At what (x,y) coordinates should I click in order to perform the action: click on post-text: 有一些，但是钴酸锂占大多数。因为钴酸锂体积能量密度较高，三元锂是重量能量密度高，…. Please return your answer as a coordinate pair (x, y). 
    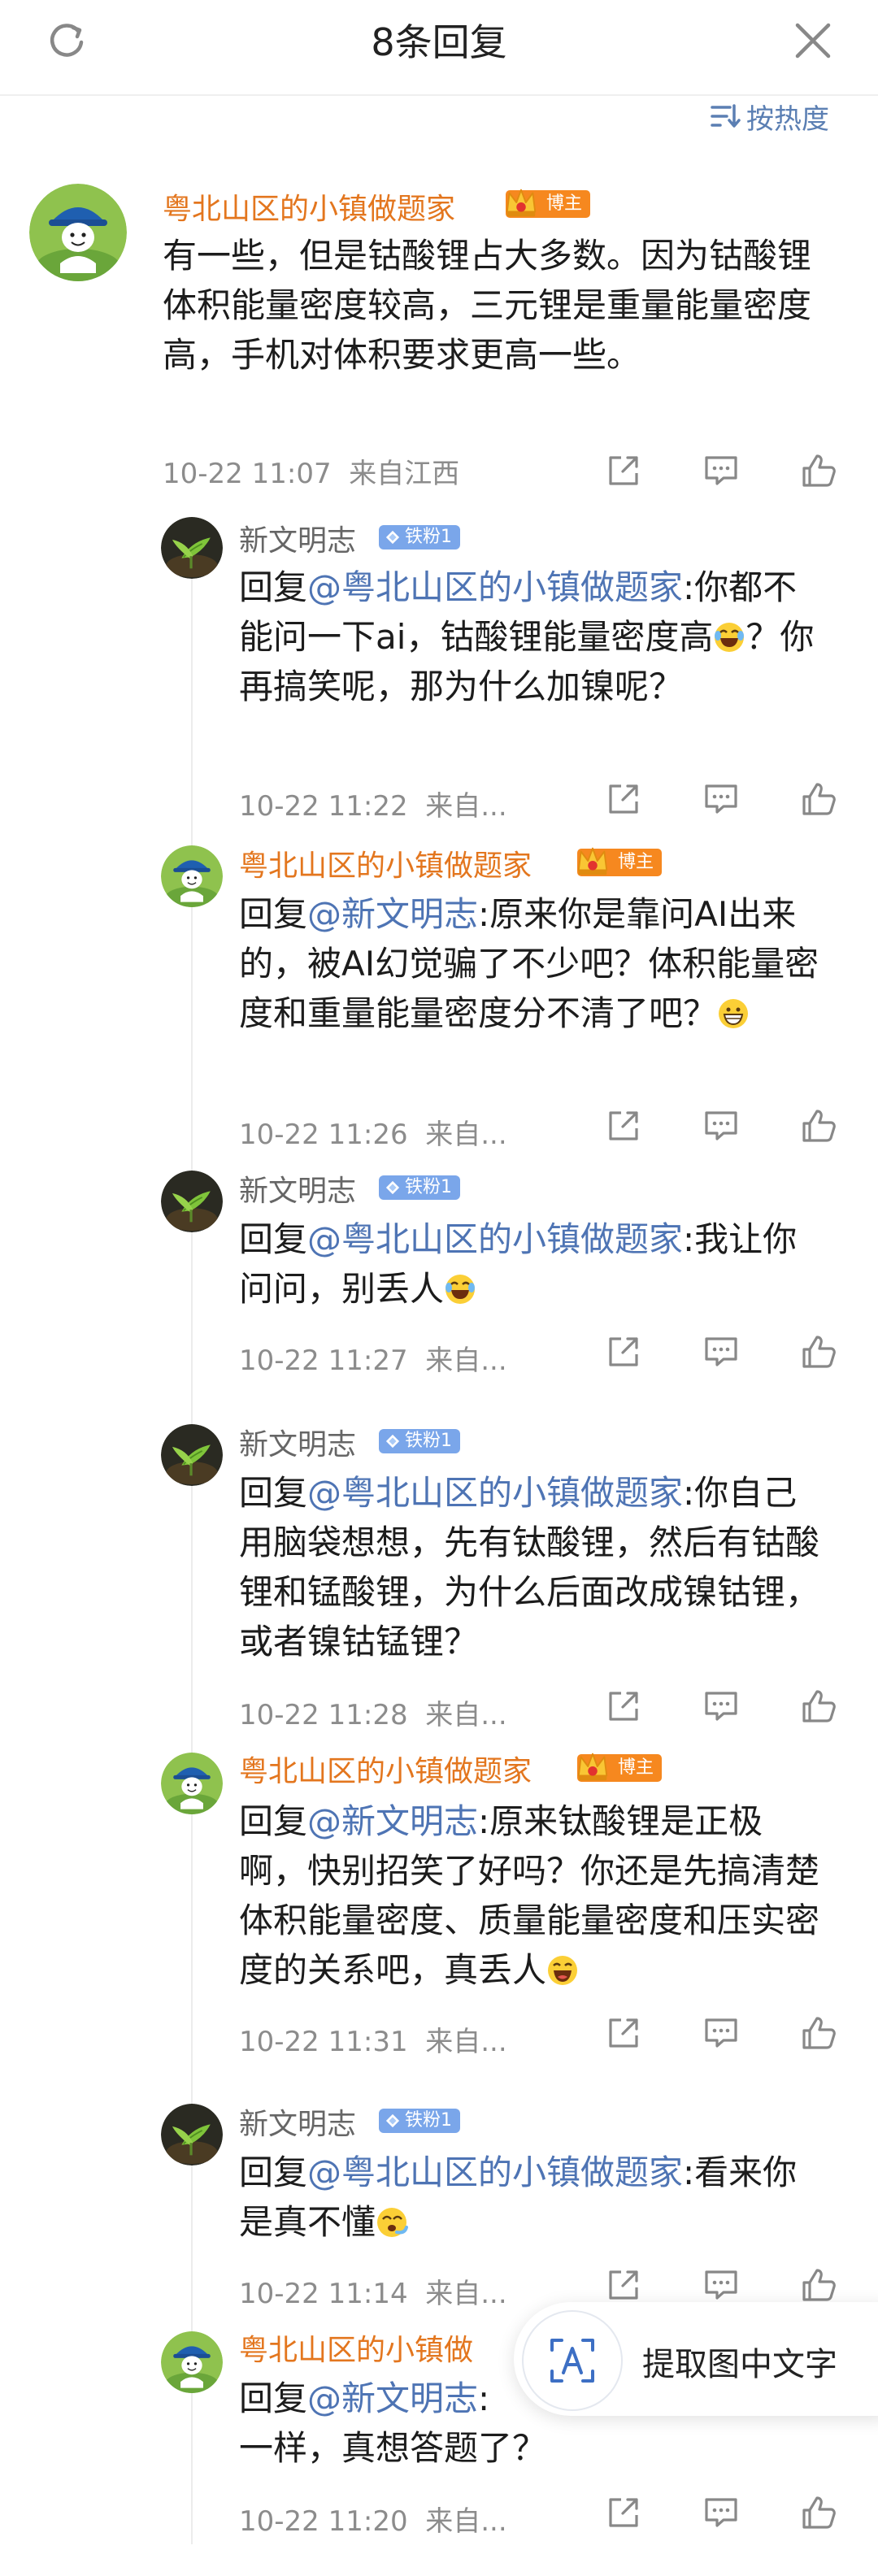
    Looking at the image, I should click on (488, 305).